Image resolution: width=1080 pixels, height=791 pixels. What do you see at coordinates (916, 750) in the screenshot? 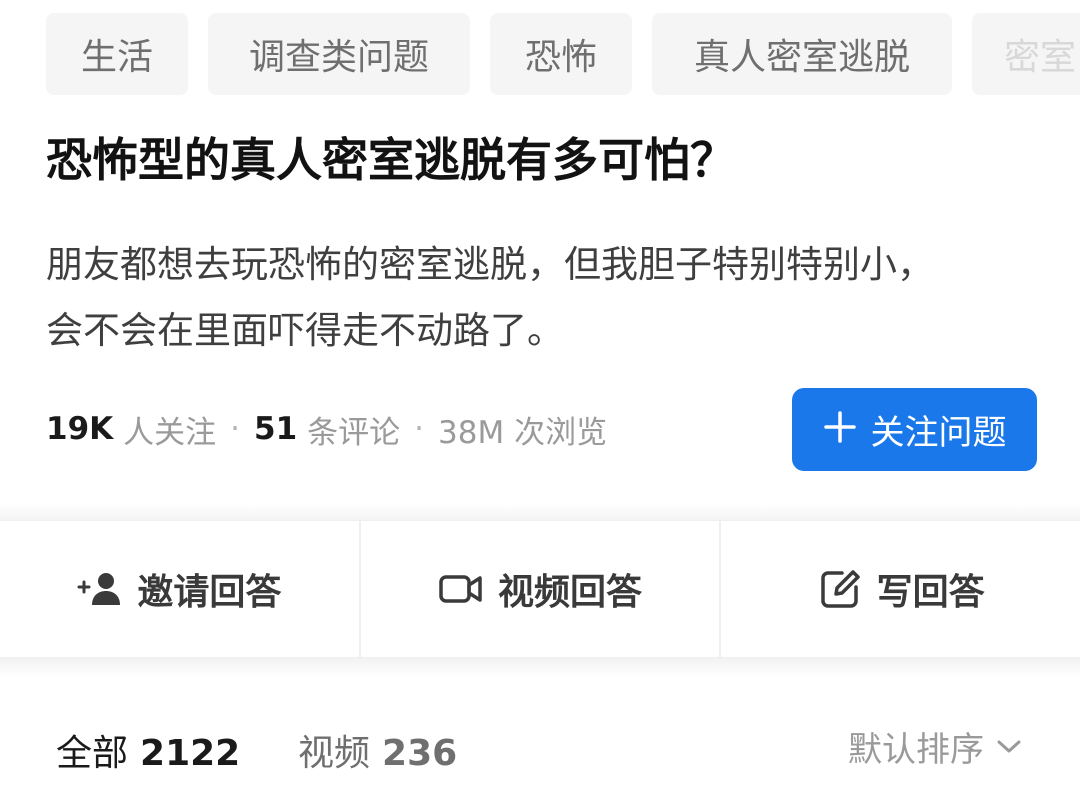
I see `sort-label: 默认排序` at bounding box center [916, 750].